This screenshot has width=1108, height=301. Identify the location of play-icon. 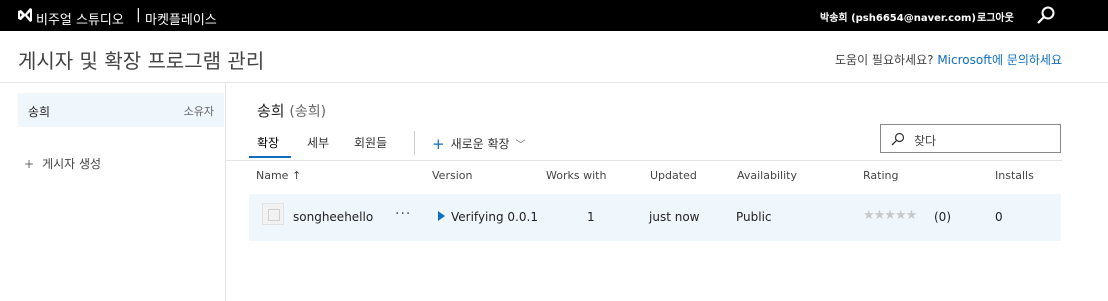
(441, 216).